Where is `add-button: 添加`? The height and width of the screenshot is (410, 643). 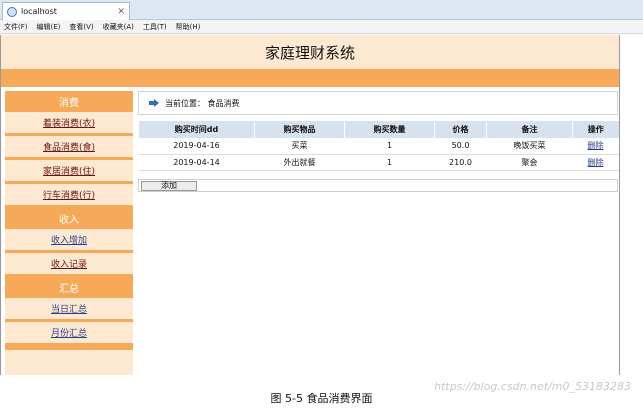
add-button: 添加 is located at coordinates (169, 185).